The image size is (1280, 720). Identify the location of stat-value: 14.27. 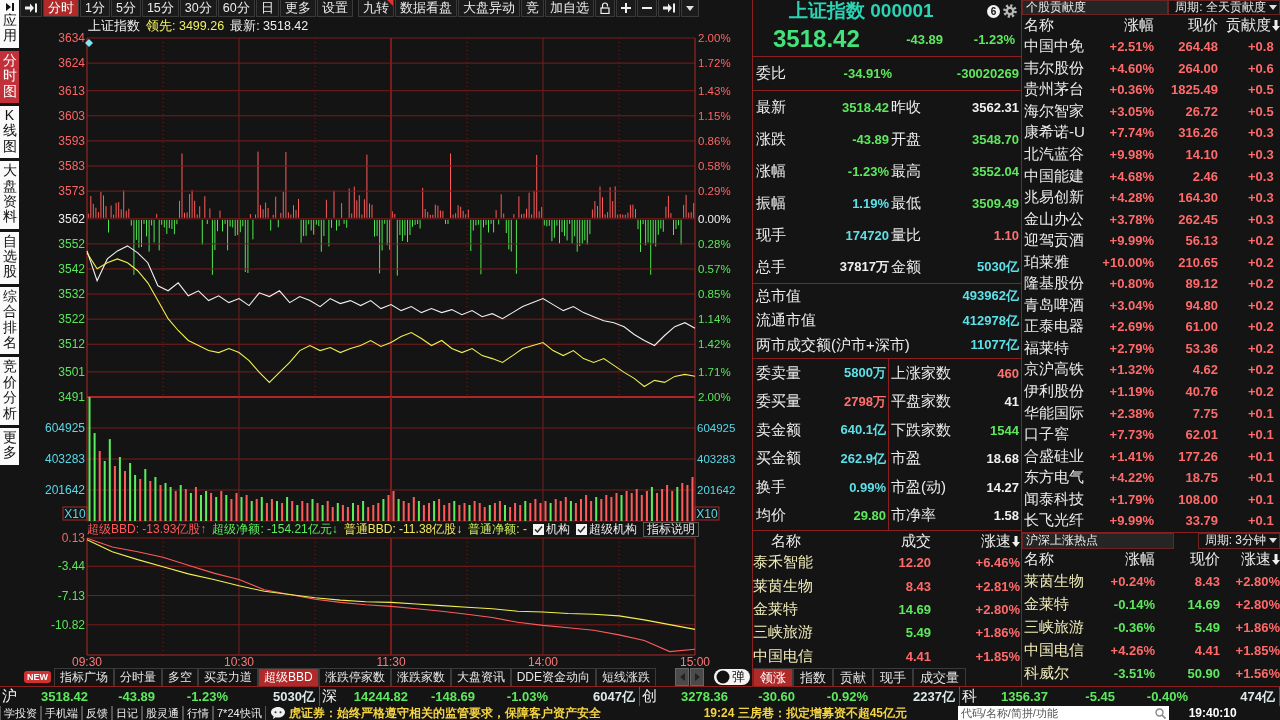
(1002, 487).